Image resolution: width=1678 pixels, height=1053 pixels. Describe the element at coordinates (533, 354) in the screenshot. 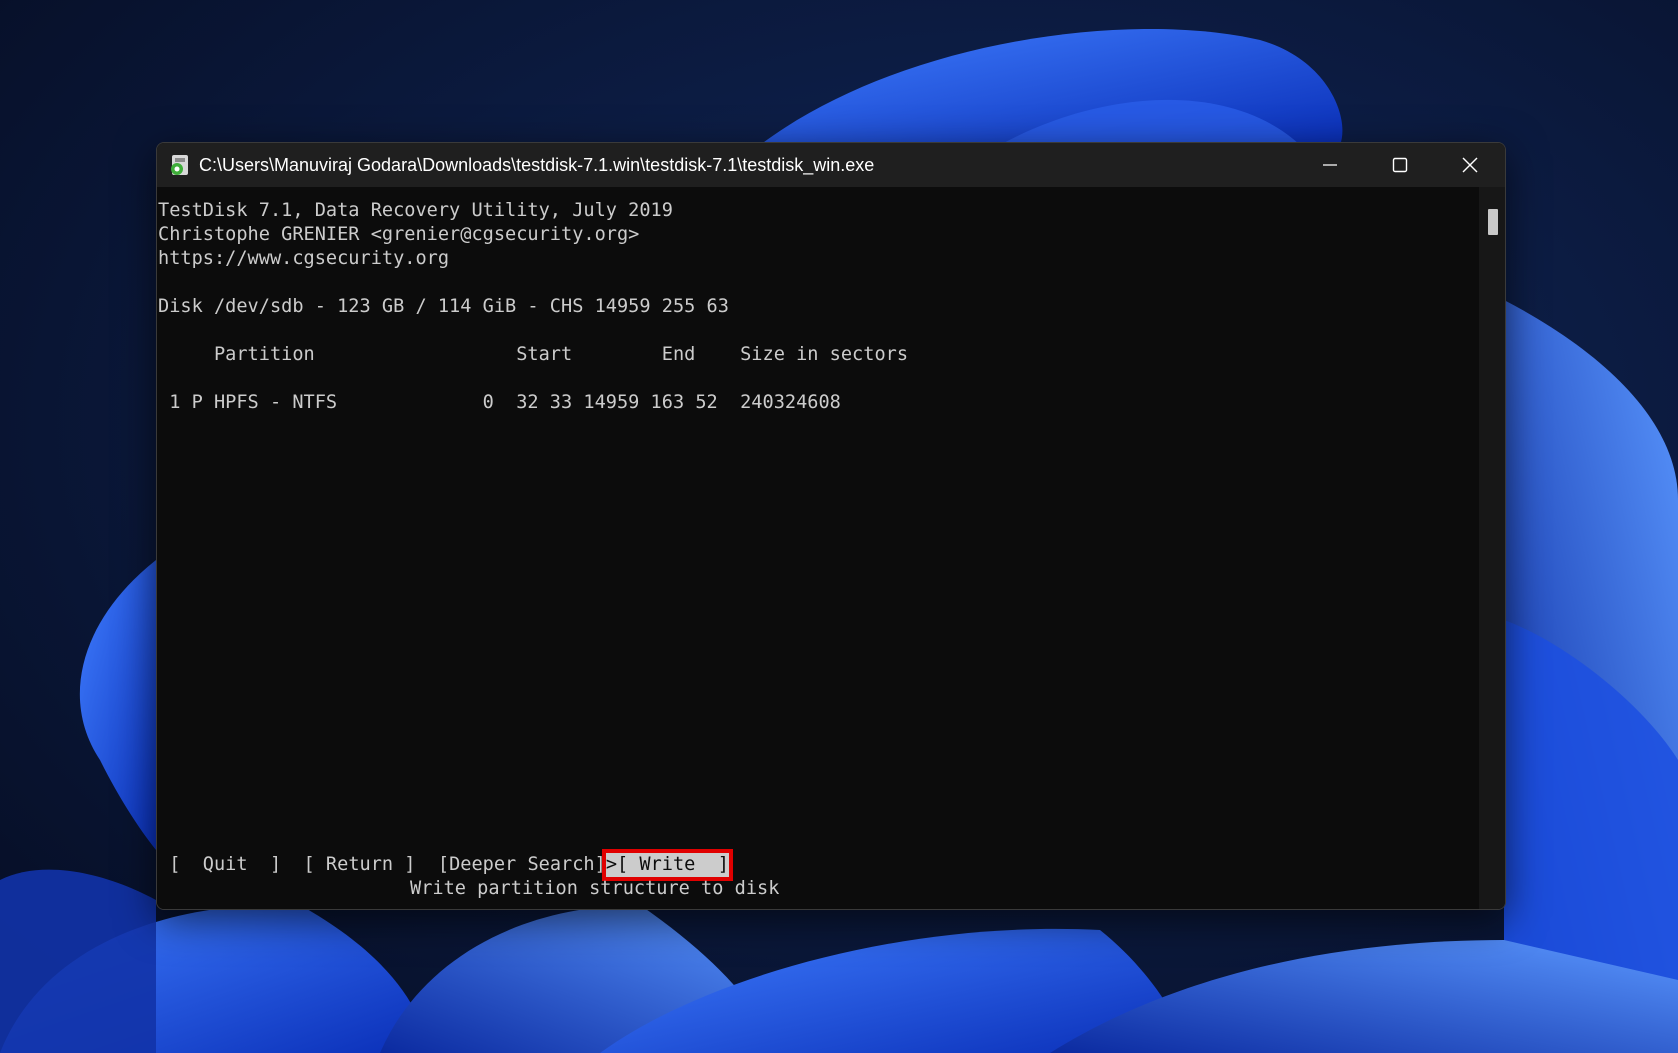

I see `partition-table-header: Partition Start End Size in sectors` at that location.